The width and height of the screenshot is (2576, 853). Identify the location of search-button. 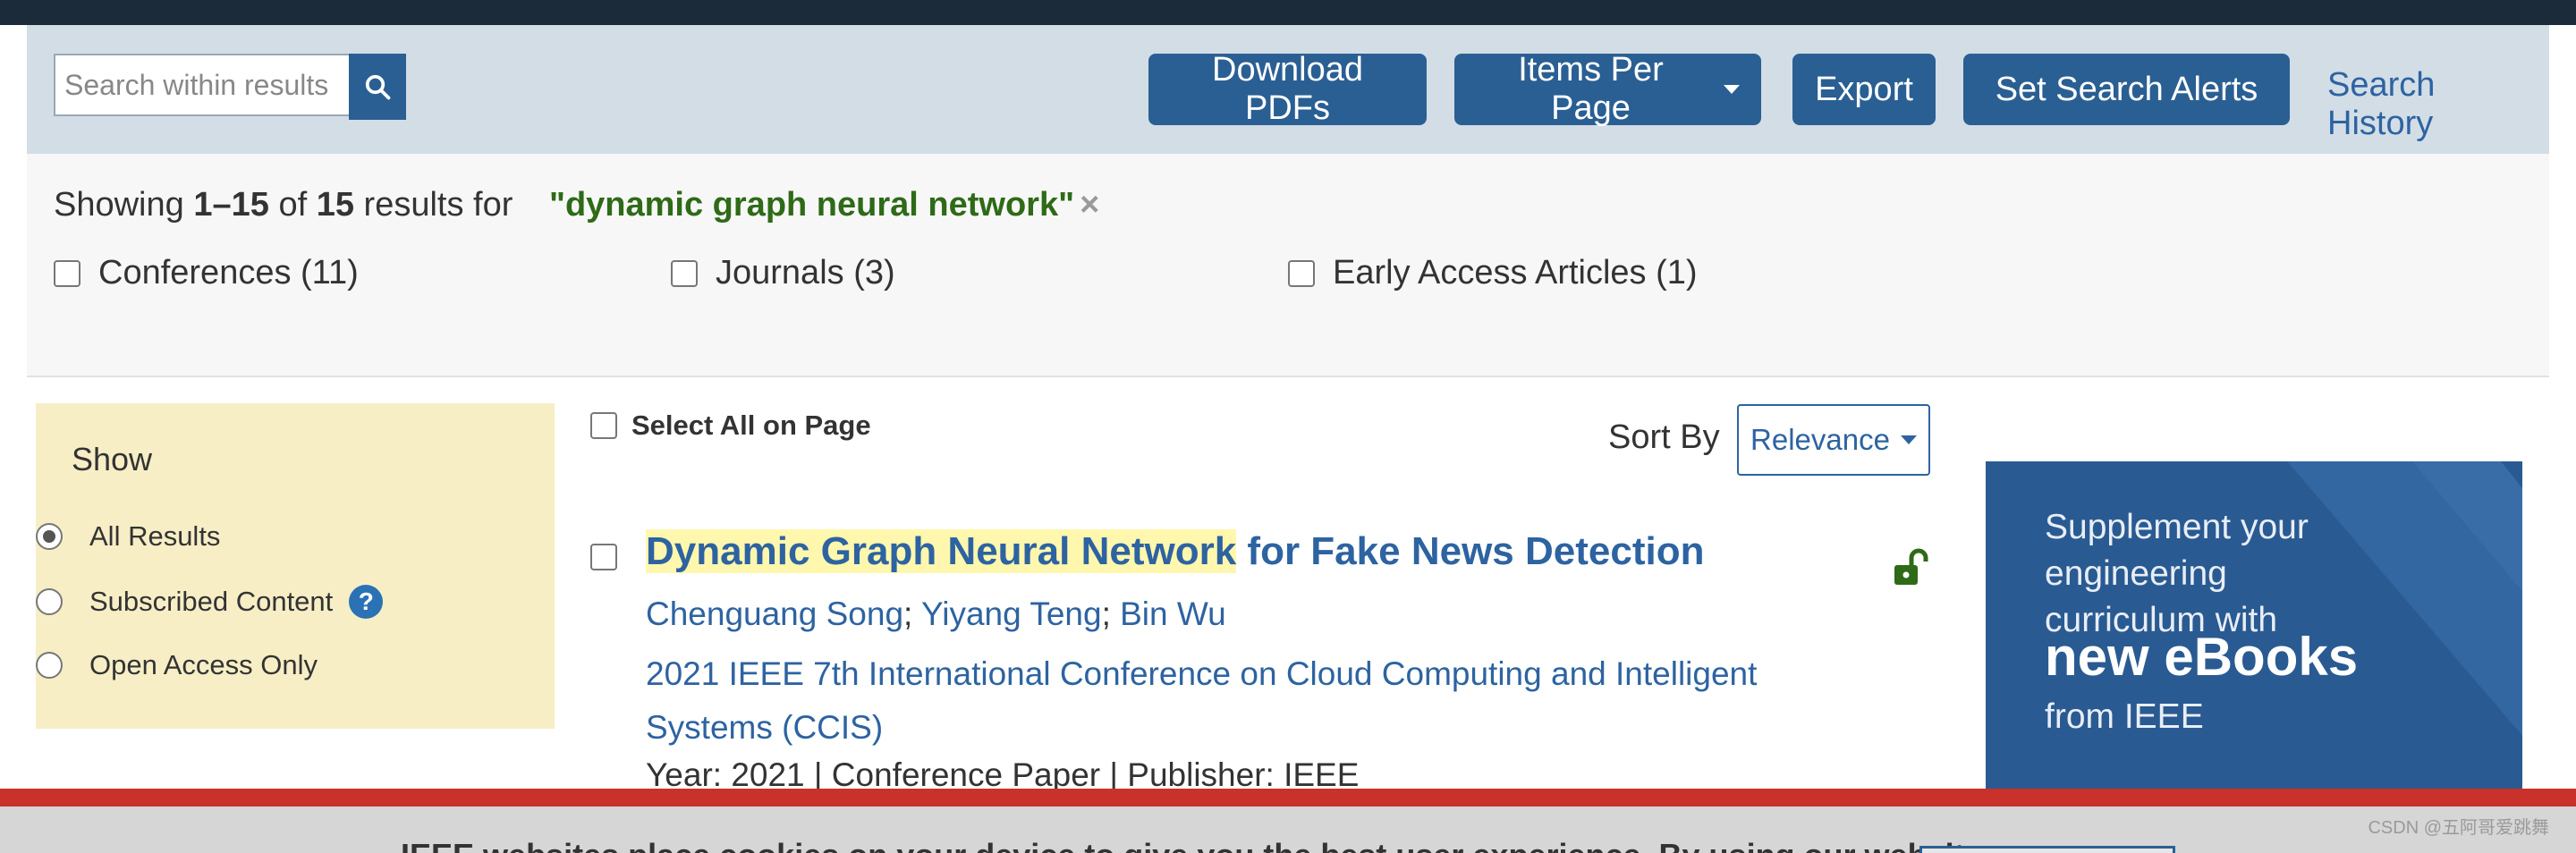
(377, 87).